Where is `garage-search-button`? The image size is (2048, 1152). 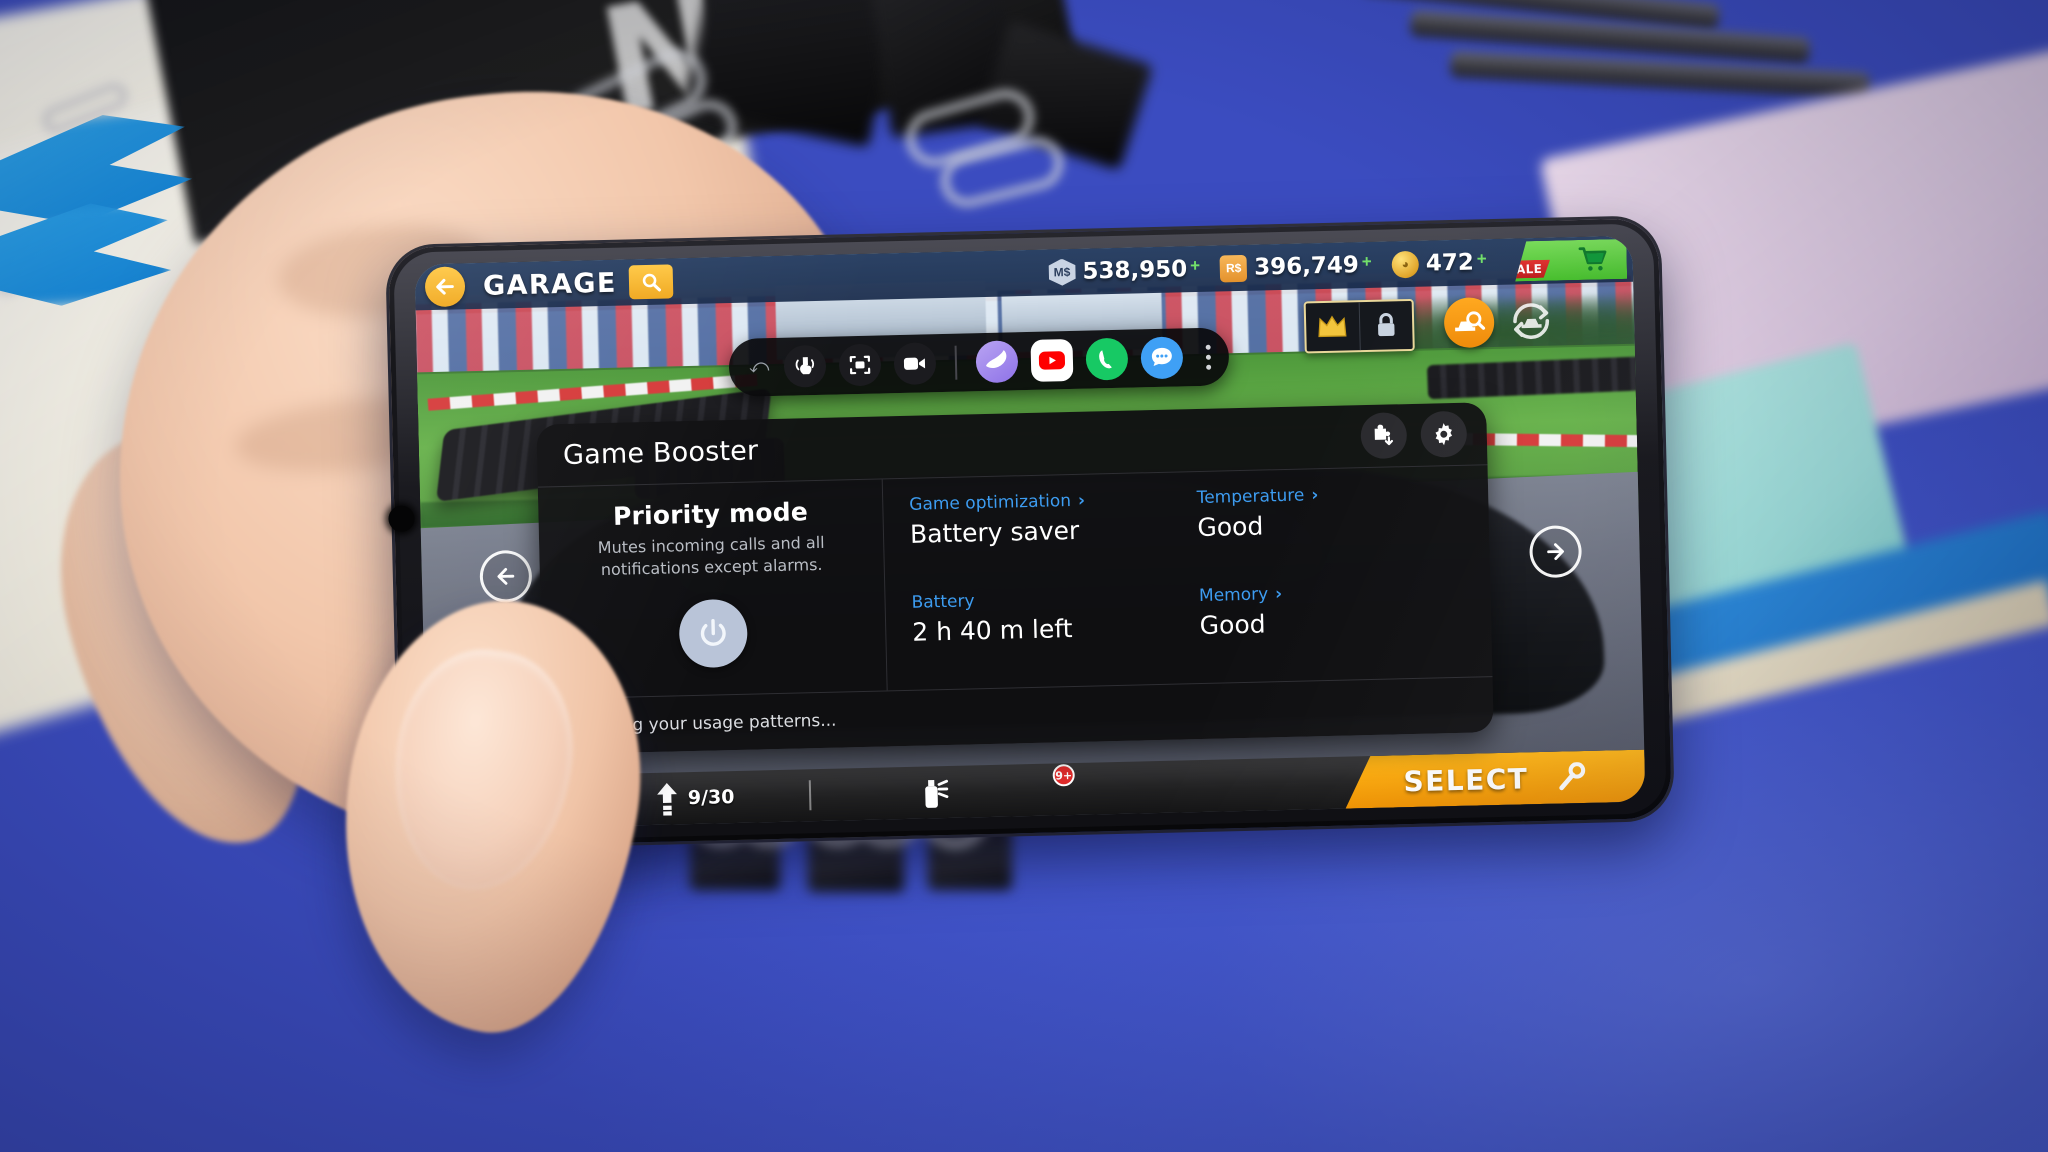
garage-search-button is located at coordinates (651, 282).